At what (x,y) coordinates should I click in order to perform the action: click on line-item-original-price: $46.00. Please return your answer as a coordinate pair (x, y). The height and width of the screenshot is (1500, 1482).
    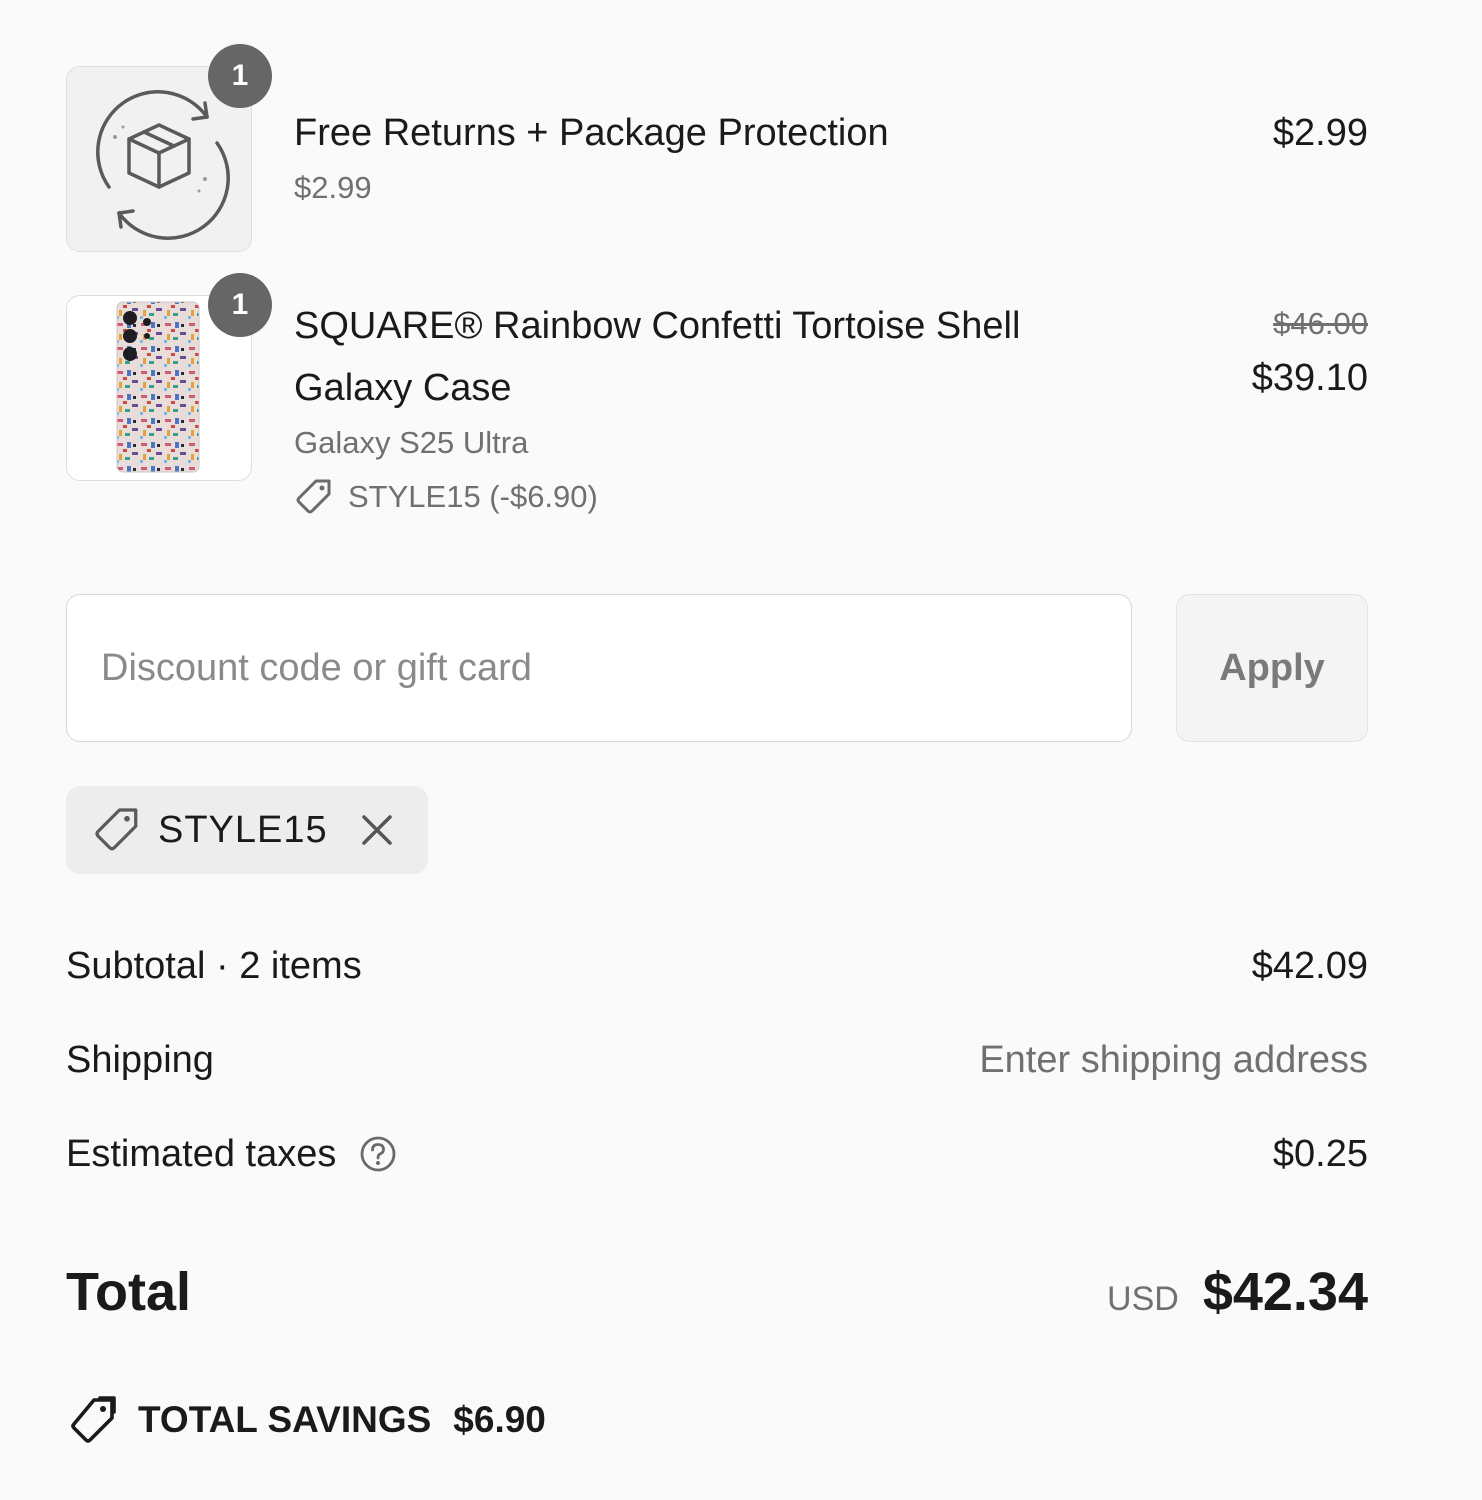
    Looking at the image, I should click on (1320, 323).